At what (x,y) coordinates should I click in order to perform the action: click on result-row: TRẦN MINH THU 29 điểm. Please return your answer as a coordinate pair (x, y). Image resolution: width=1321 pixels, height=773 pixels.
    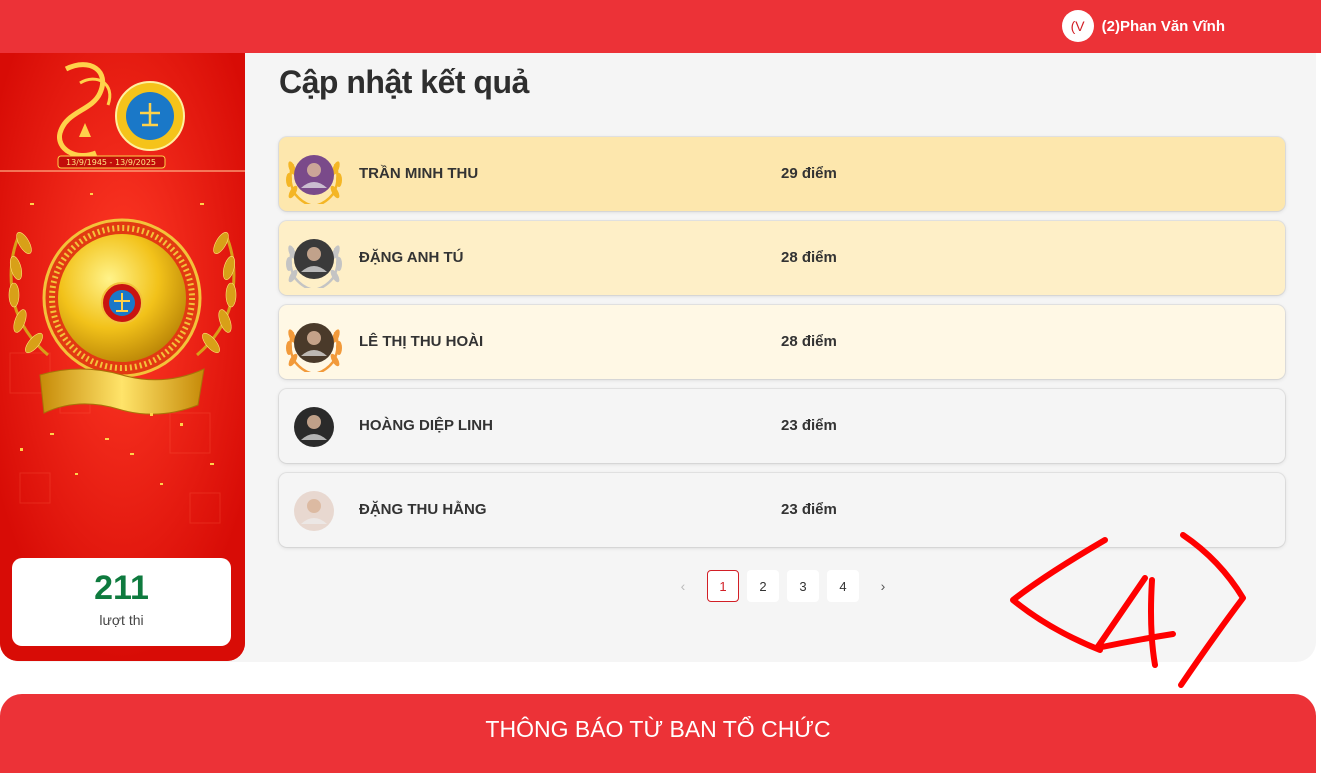
    Looking at the image, I should click on (782, 174).